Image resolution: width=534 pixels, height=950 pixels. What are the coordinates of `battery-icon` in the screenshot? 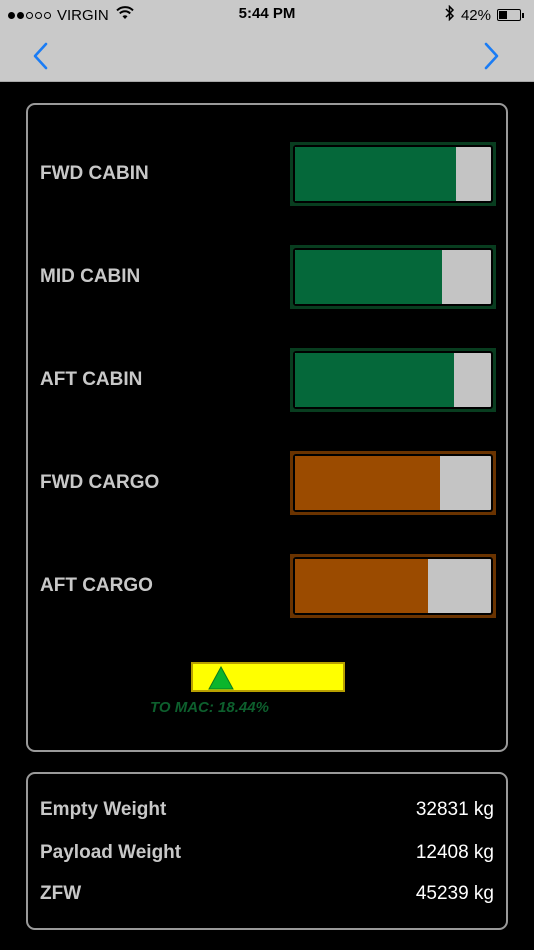 It's located at (510, 15).